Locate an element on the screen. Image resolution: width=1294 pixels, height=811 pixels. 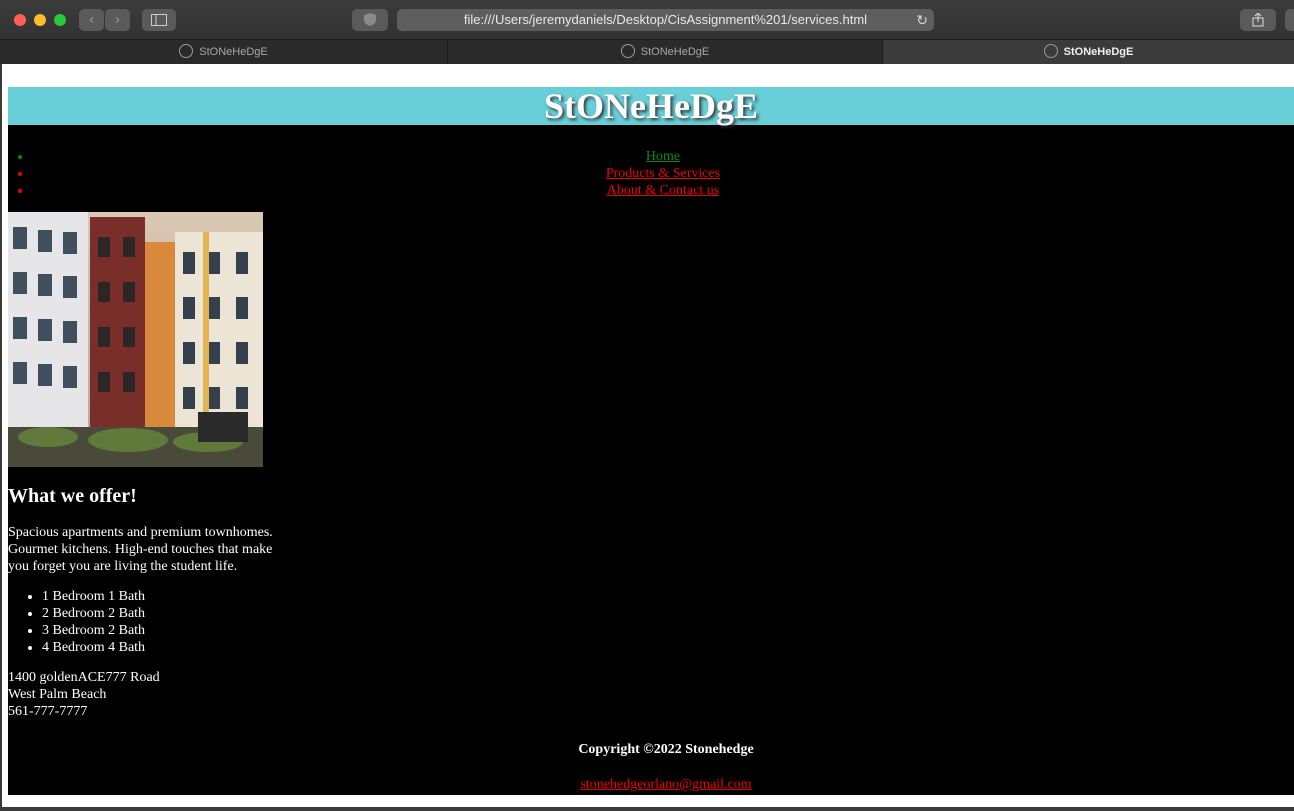
minimize-window-icon is located at coordinates (40, 20).